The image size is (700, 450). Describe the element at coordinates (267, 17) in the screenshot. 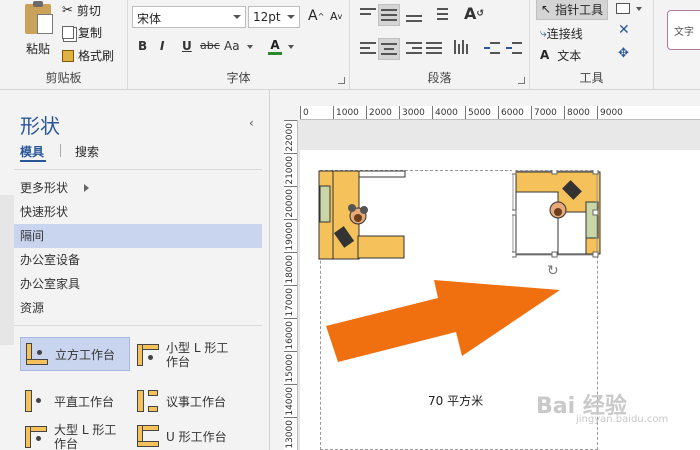

I see `font-size-value: 12pt` at that location.